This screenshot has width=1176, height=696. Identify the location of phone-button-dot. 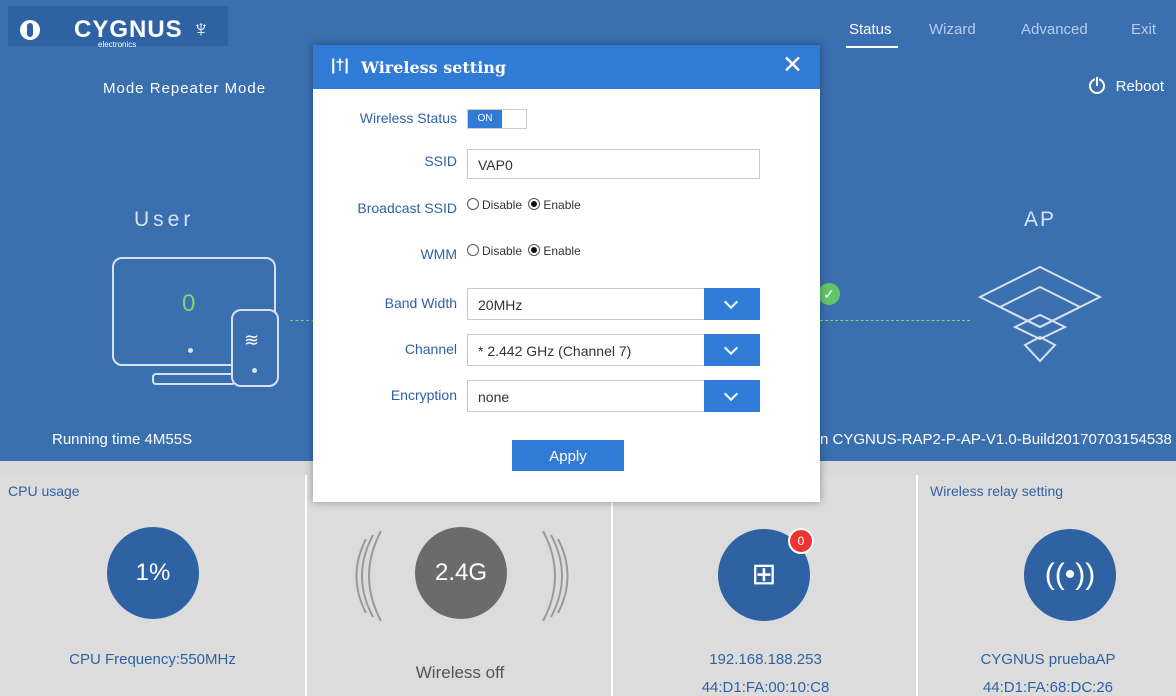
(254, 370).